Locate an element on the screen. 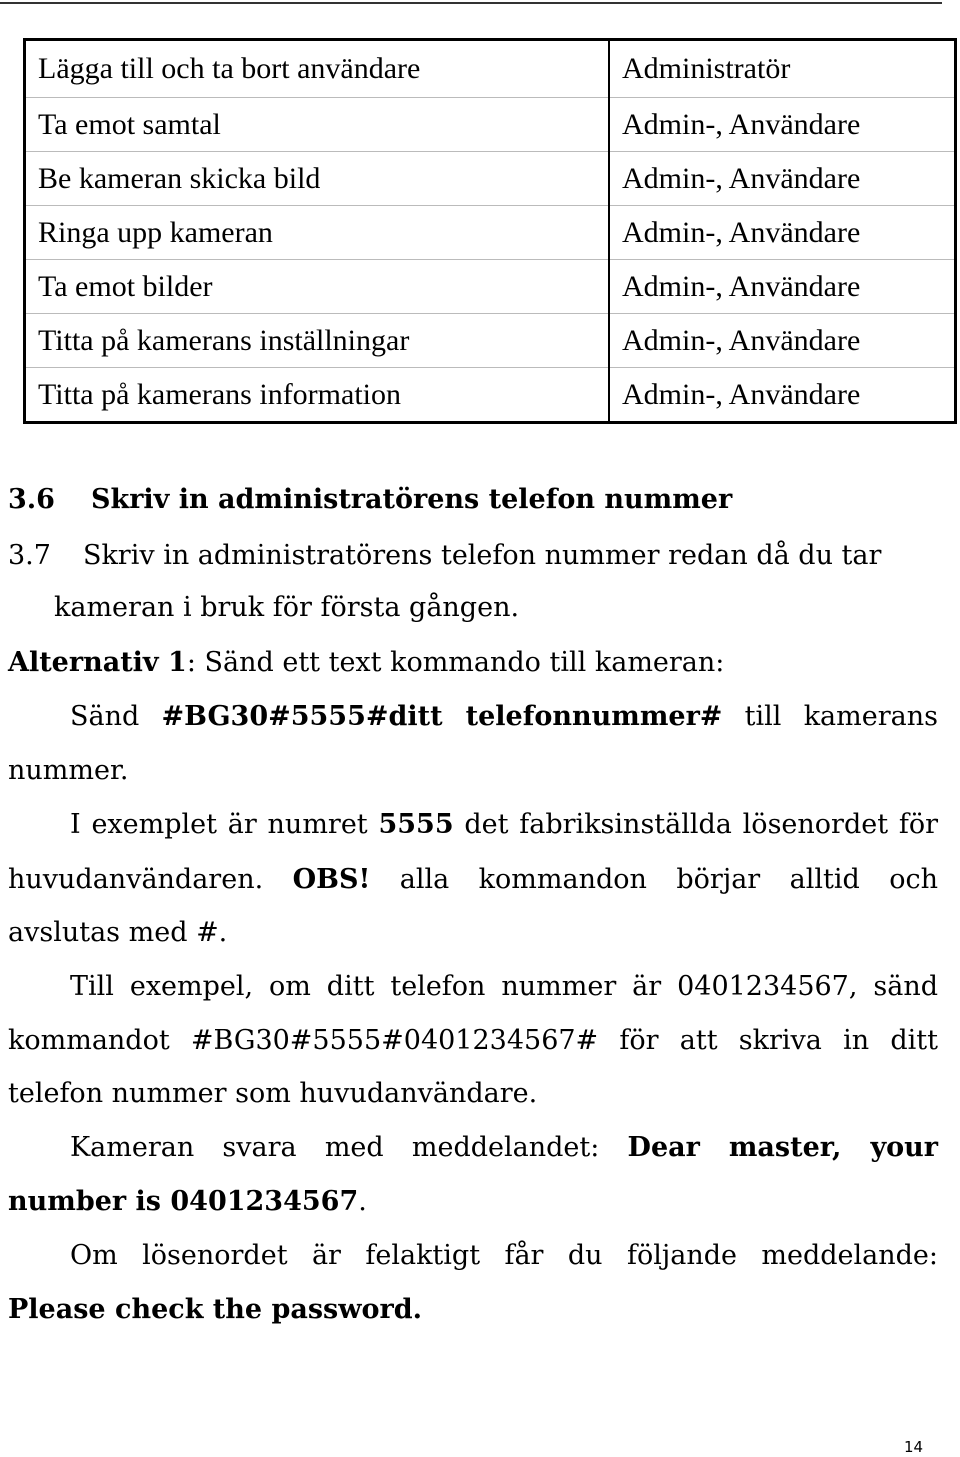  text: till kamerans is located at coordinates (830, 716).